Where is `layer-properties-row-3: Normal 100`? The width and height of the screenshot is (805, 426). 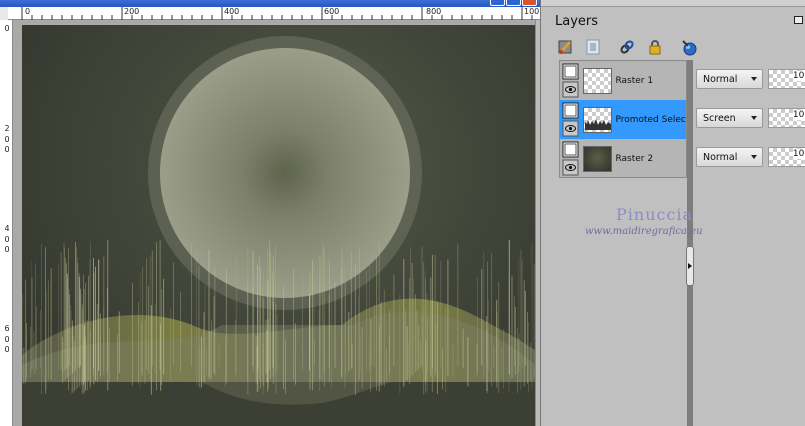 layer-properties-row-3: Normal 100 is located at coordinates (750, 157).